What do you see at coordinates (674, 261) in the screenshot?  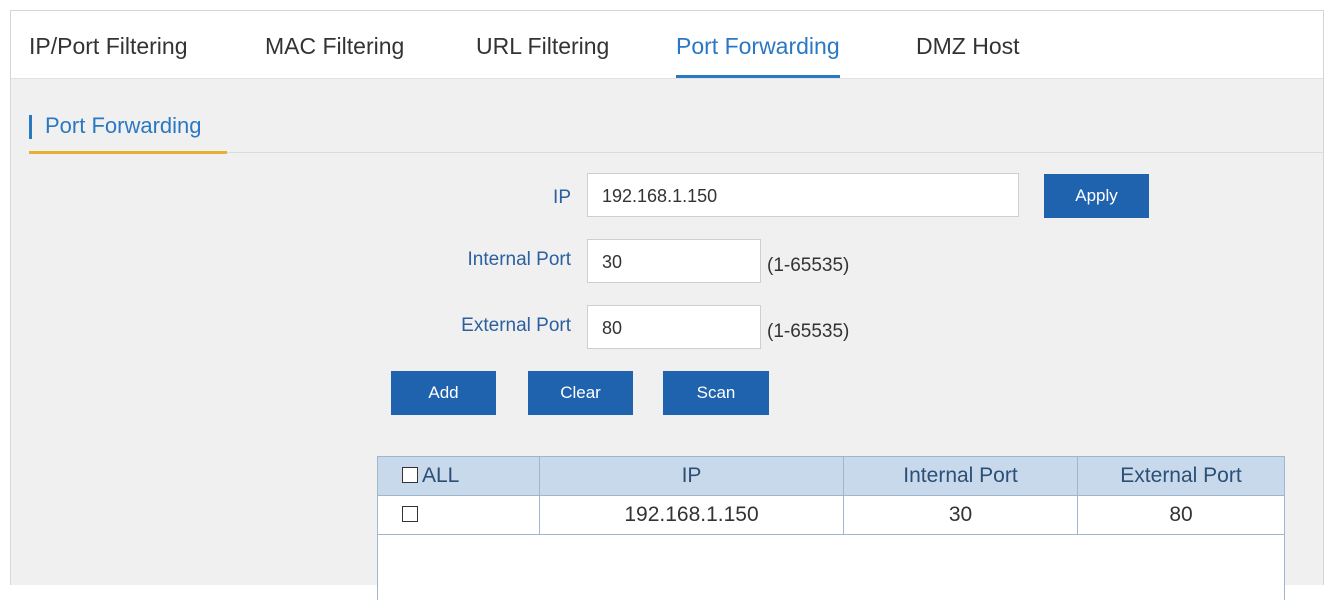 I see `internal-port-input: 30` at bounding box center [674, 261].